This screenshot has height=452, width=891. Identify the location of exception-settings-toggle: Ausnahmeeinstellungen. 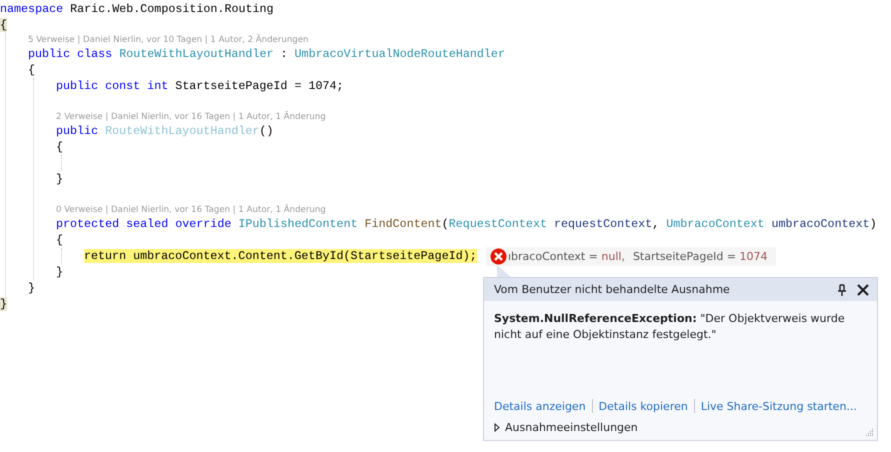
(680, 427).